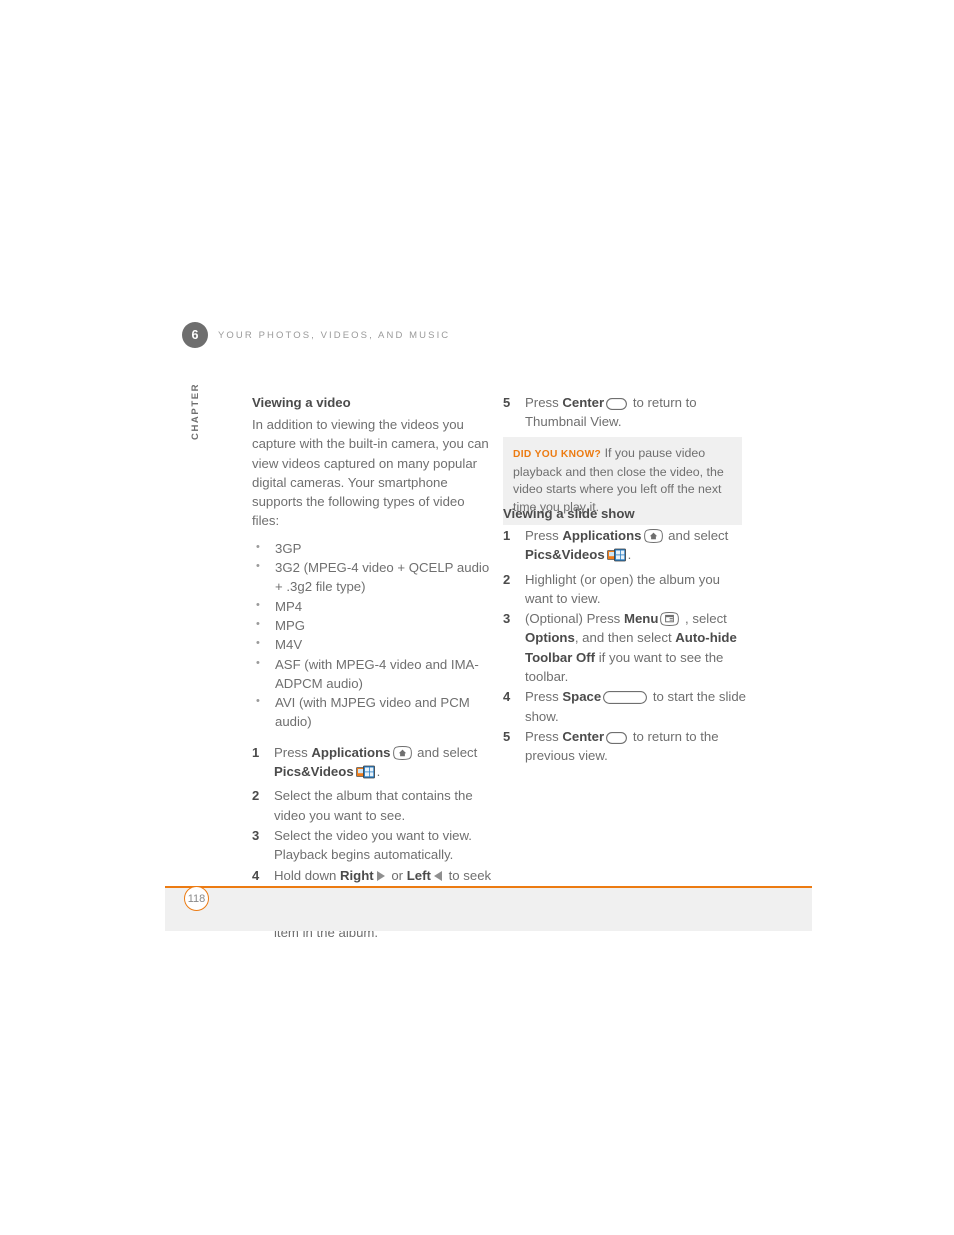 This screenshot has width=954, height=1235. What do you see at coordinates (569, 513) in the screenshot?
I see `slide-show-heading: Viewing a slide show` at bounding box center [569, 513].